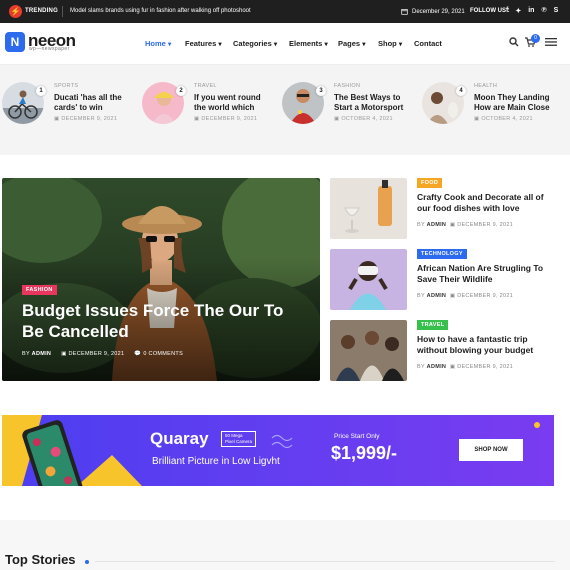  I want to click on post-title: Ducati 'has all the cards' to win, so click(94, 103).